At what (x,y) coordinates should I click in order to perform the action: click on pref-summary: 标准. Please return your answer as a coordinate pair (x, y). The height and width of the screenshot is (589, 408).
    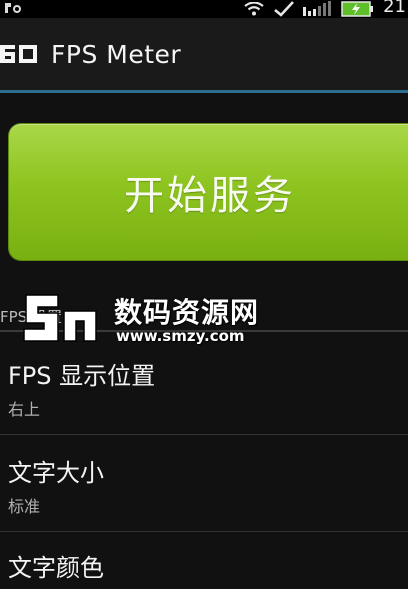
    Looking at the image, I should click on (24, 506).